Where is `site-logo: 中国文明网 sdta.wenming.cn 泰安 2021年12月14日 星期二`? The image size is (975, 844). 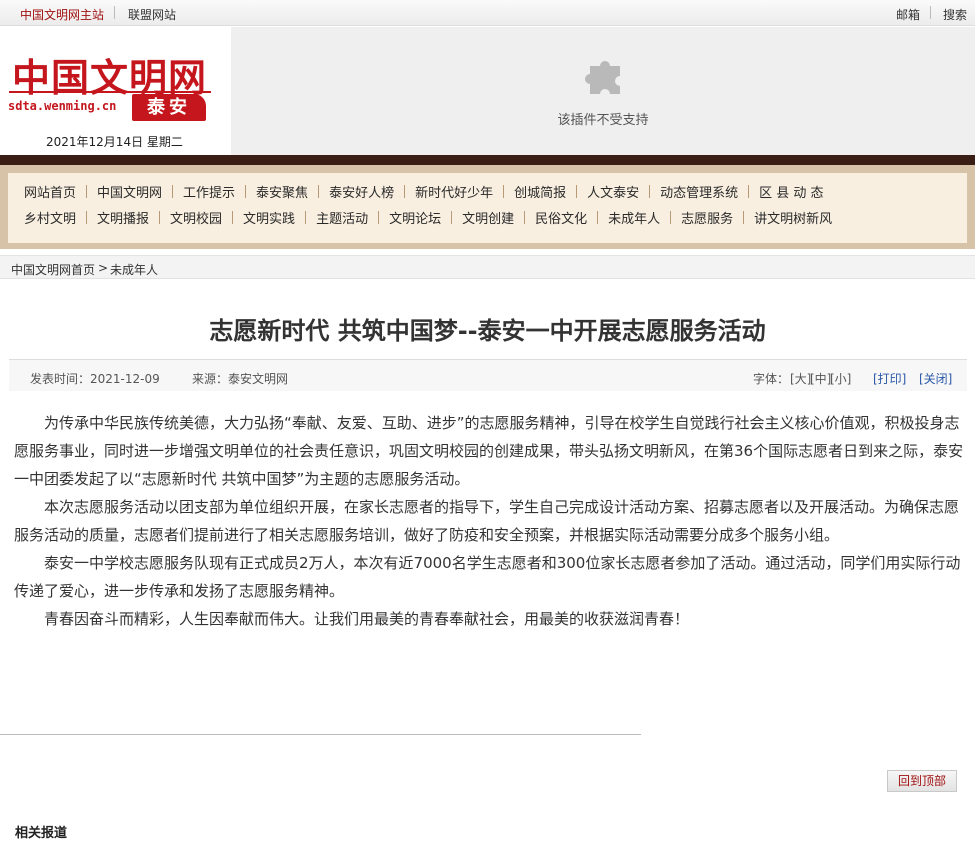
site-logo: 中国文明网 sdta.wenming.cn 泰安 2021年12月14日 星期二 is located at coordinates (115, 91).